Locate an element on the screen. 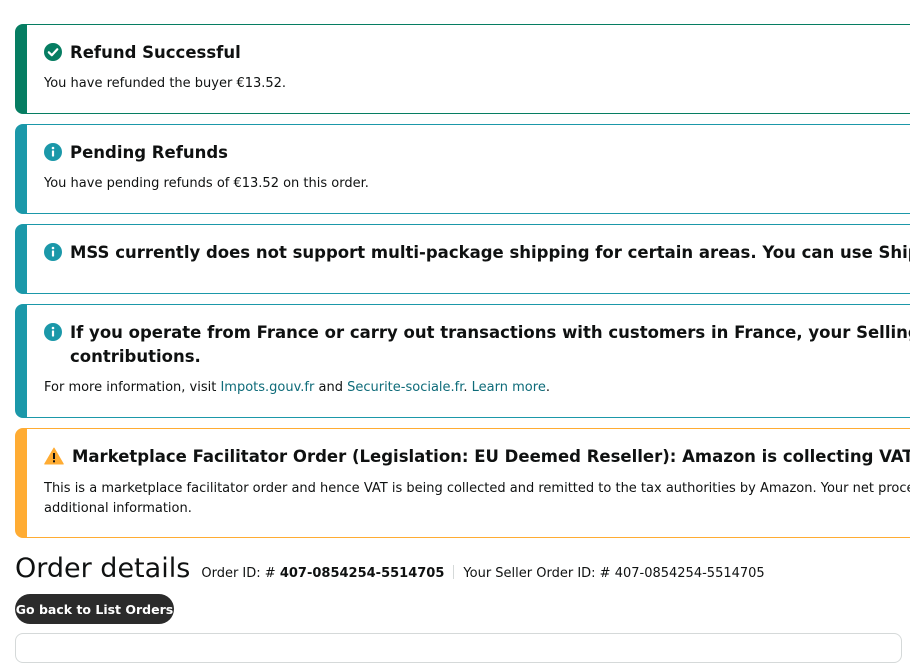 Image resolution: width=910 pixels, height=663 pixels. order-id-label: Order ID: # is located at coordinates (240, 573).